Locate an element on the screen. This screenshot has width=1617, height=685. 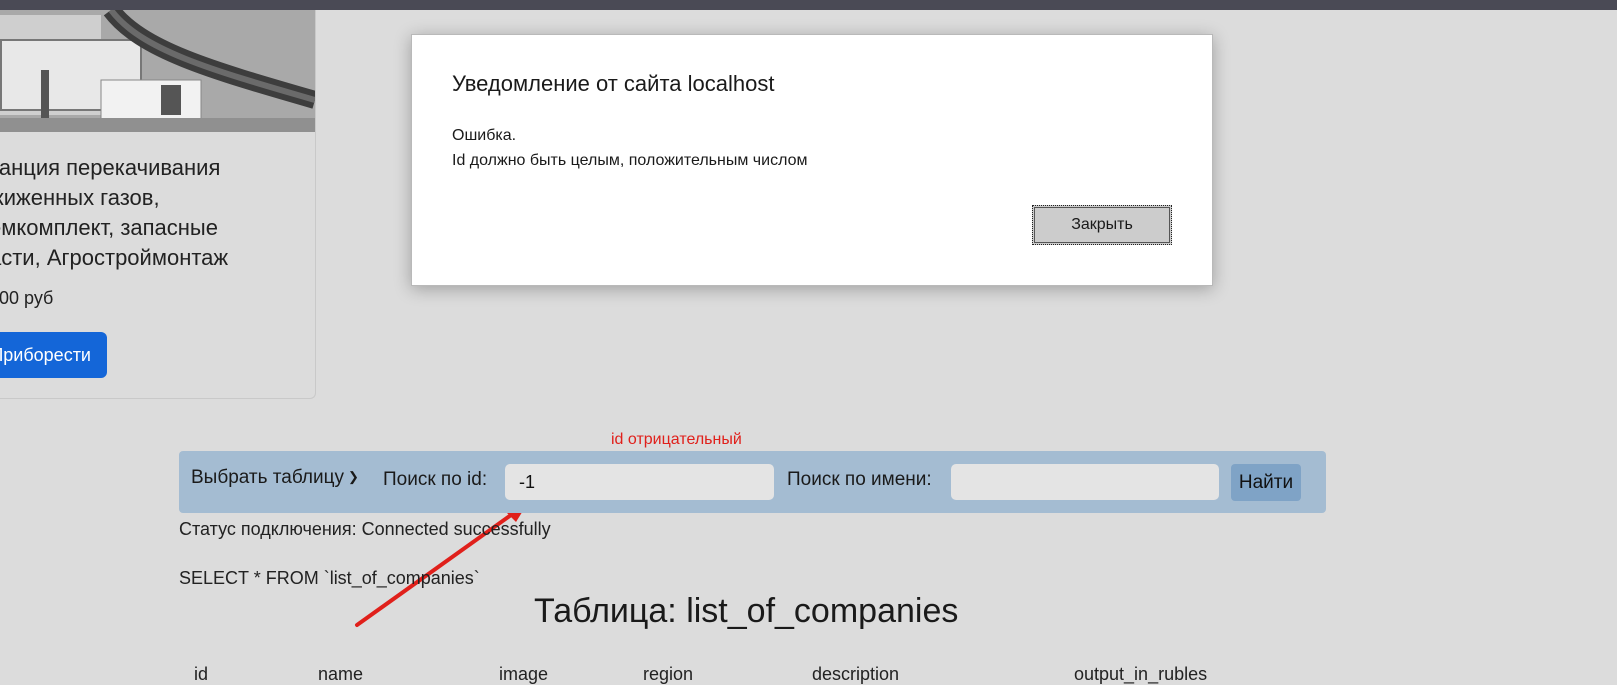
sql-query-text: SELECT * FROM `list_of_companies` is located at coordinates (329, 578).